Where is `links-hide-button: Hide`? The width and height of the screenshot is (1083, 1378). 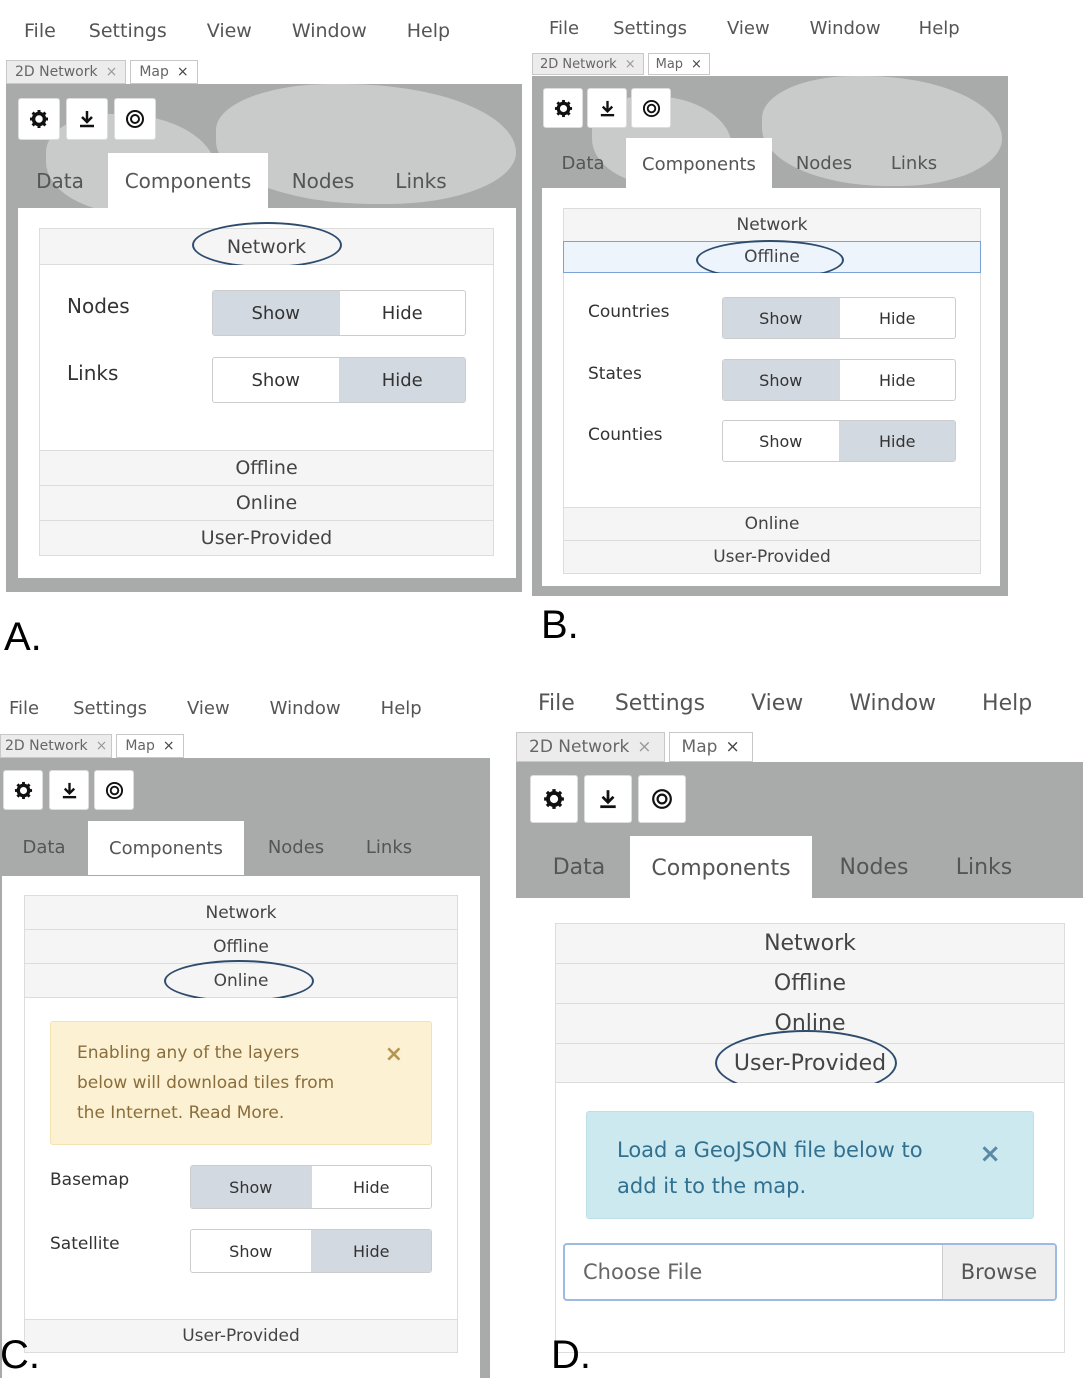
links-hide-button: Hide is located at coordinates (401, 380).